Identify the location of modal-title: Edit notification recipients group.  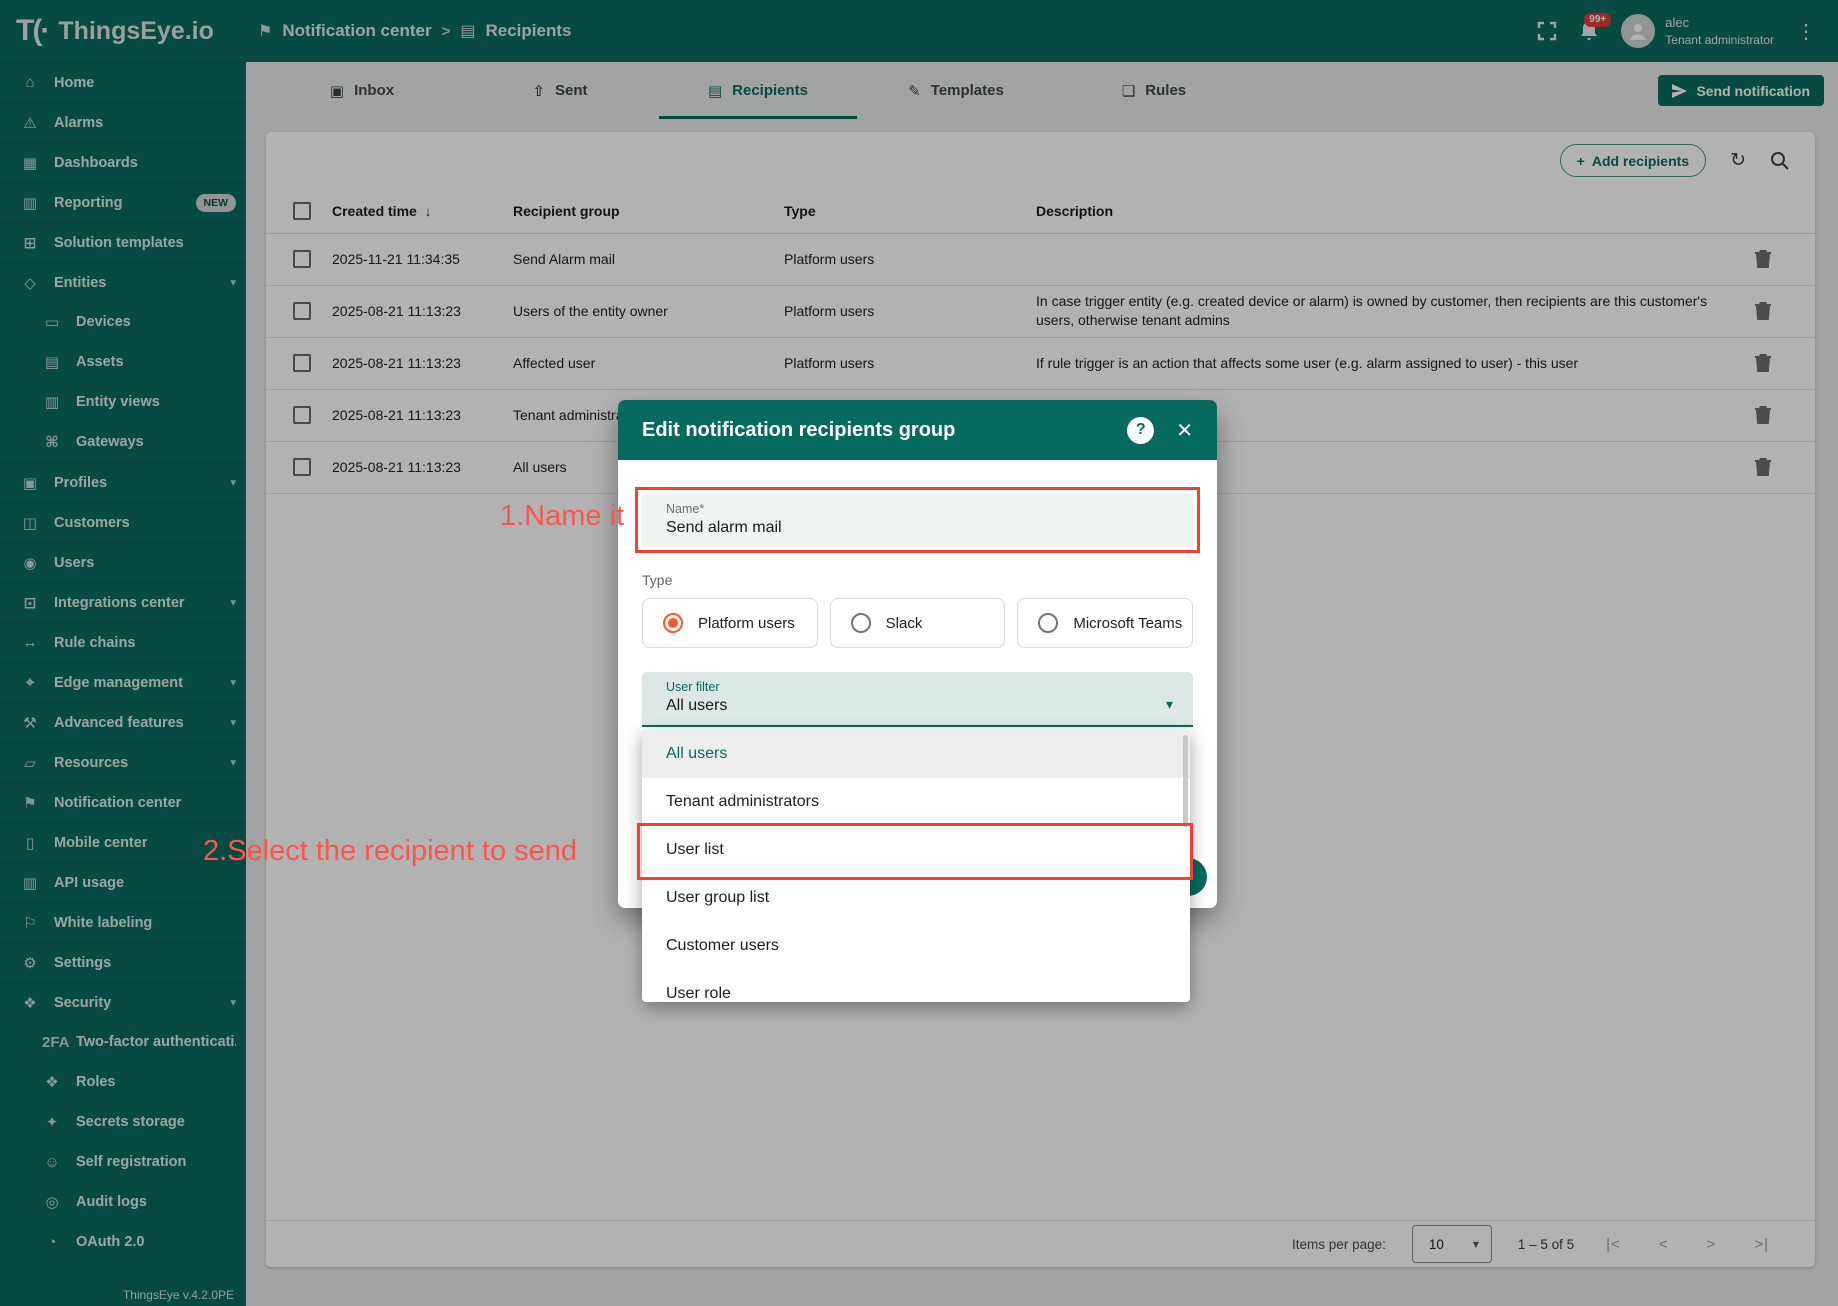
(799, 429).